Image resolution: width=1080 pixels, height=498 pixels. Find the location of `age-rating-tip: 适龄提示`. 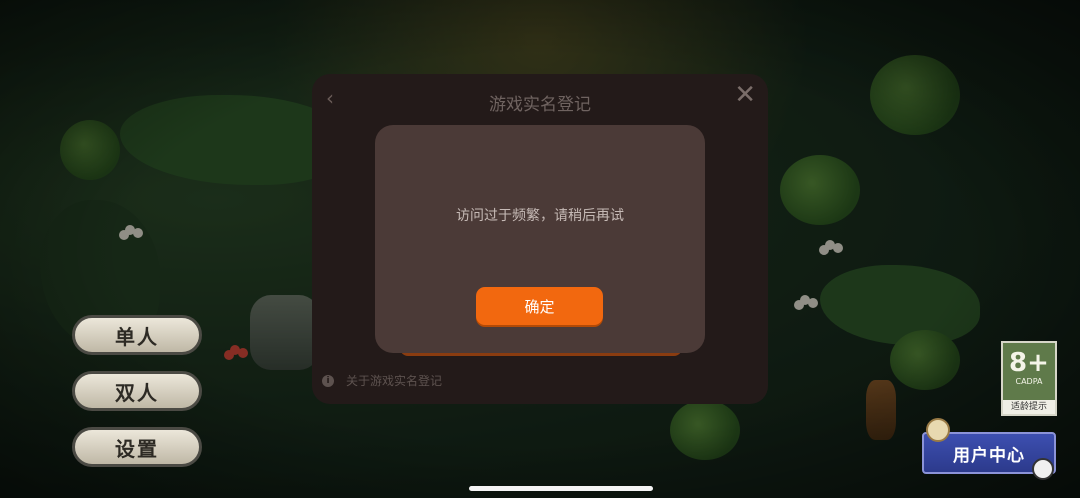

age-rating-tip: 适龄提示 is located at coordinates (1029, 407).